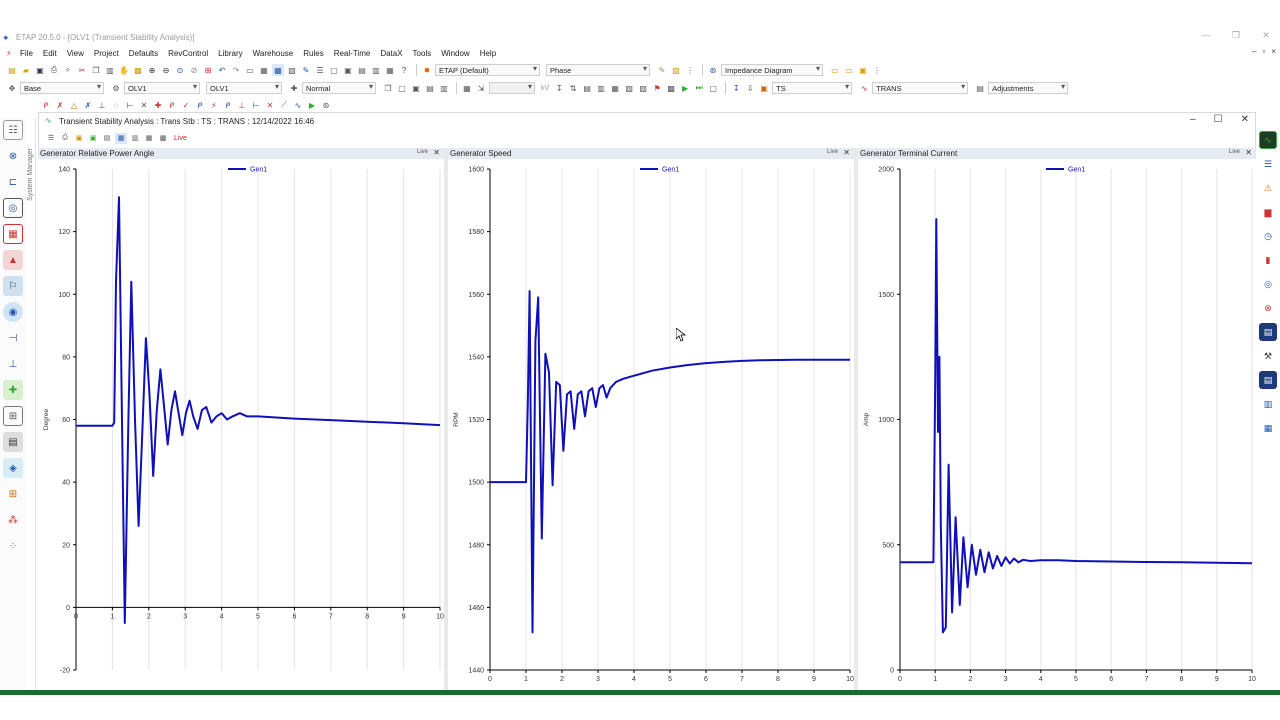 This screenshot has width=1280, height=720. Describe the element at coordinates (31, 404) in the screenshot. I see `system-manager-tab: System Manager` at that location.